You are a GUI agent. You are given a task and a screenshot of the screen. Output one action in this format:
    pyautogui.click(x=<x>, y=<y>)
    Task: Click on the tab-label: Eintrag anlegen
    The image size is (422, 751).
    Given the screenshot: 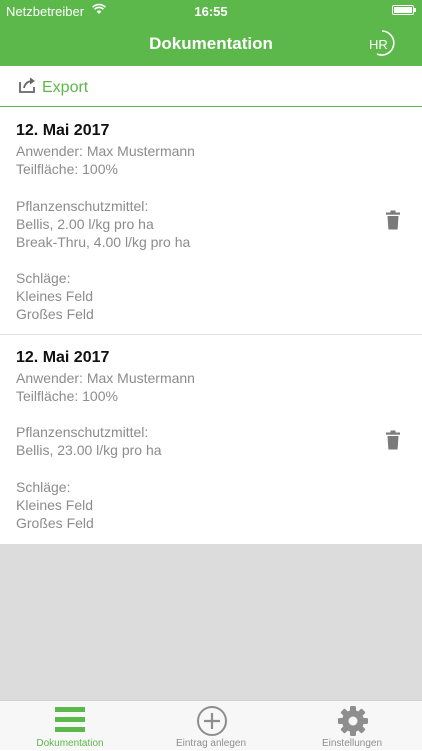 What is the action you would take?
    pyautogui.click(x=211, y=743)
    